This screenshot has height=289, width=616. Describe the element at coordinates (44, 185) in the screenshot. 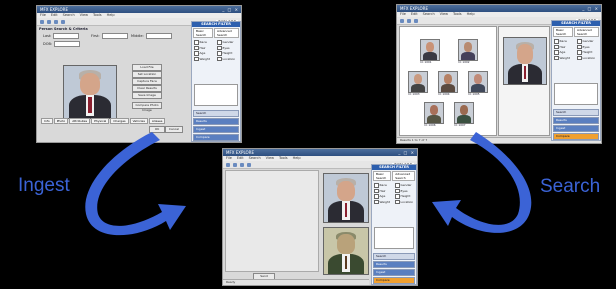

I see `ingest-label: Ingest` at that location.